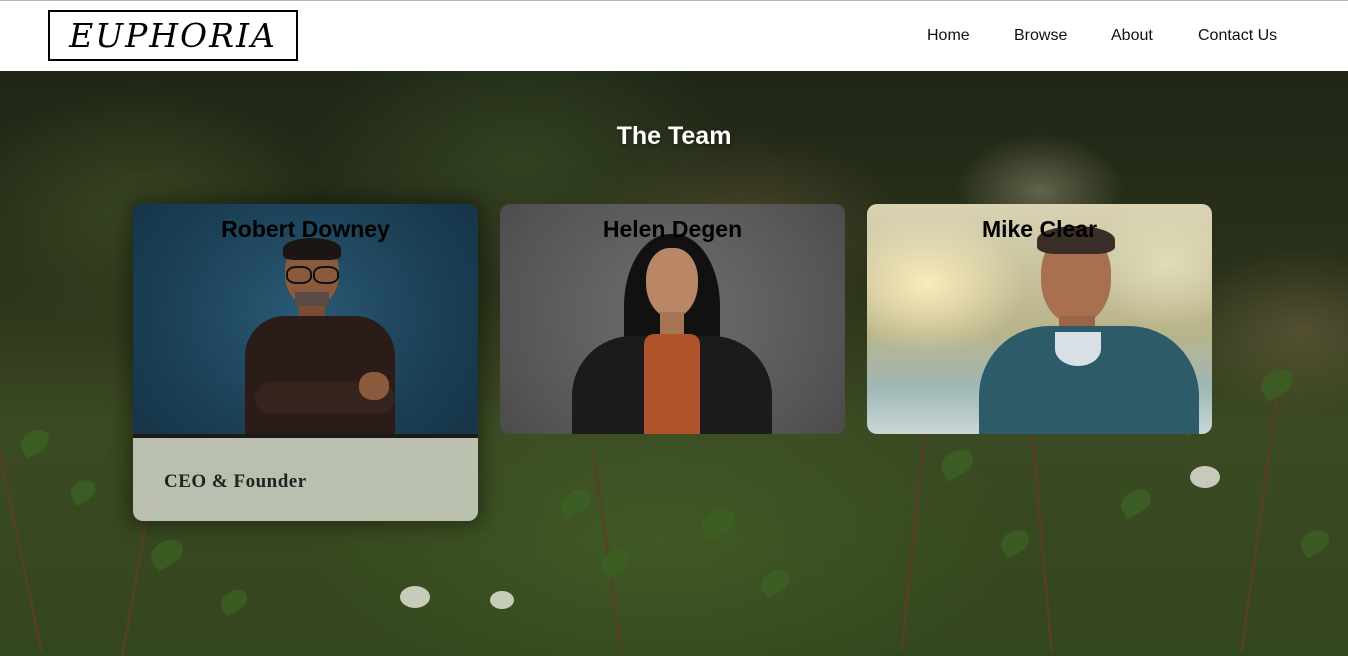  I want to click on nav-link-home: Home, so click(948, 36).